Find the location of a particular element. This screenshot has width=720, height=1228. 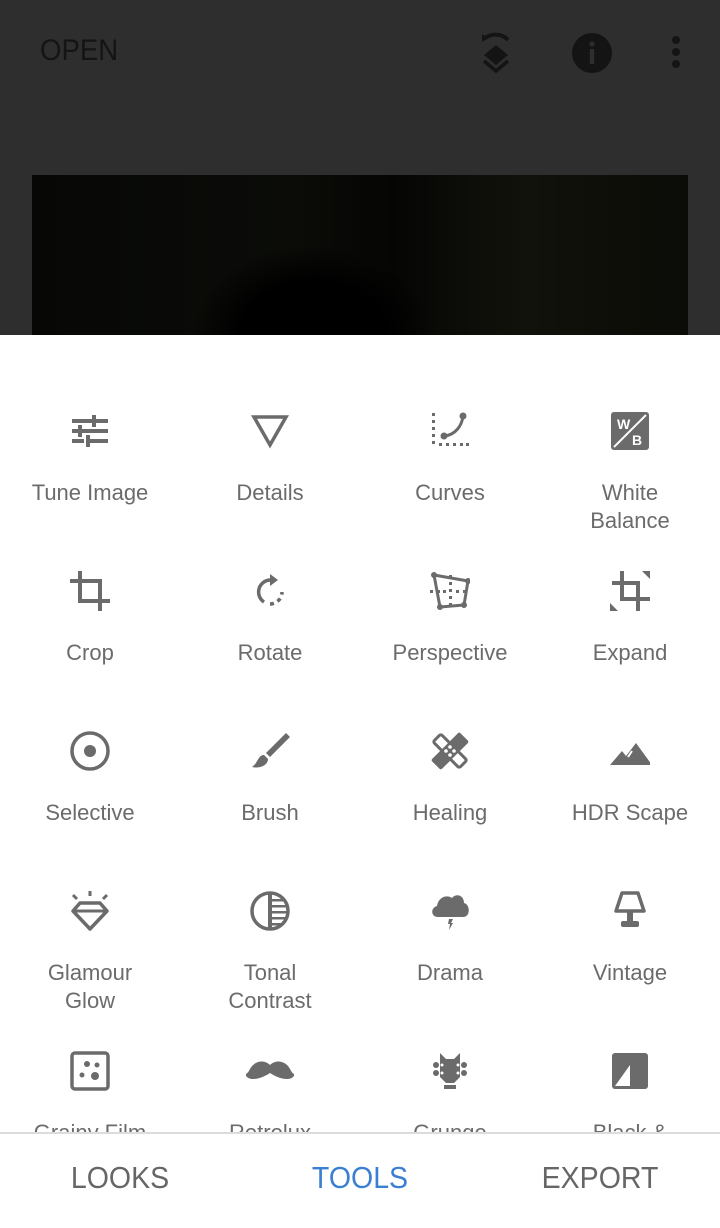

tab-export: EXPORT is located at coordinates (600, 1178).